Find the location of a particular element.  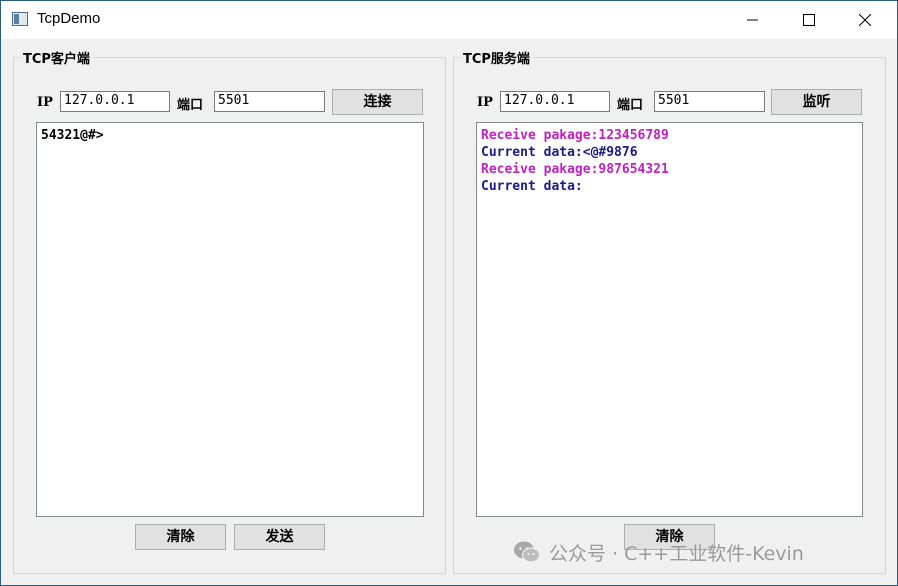

server-port-label: 端口 is located at coordinates (630, 105).